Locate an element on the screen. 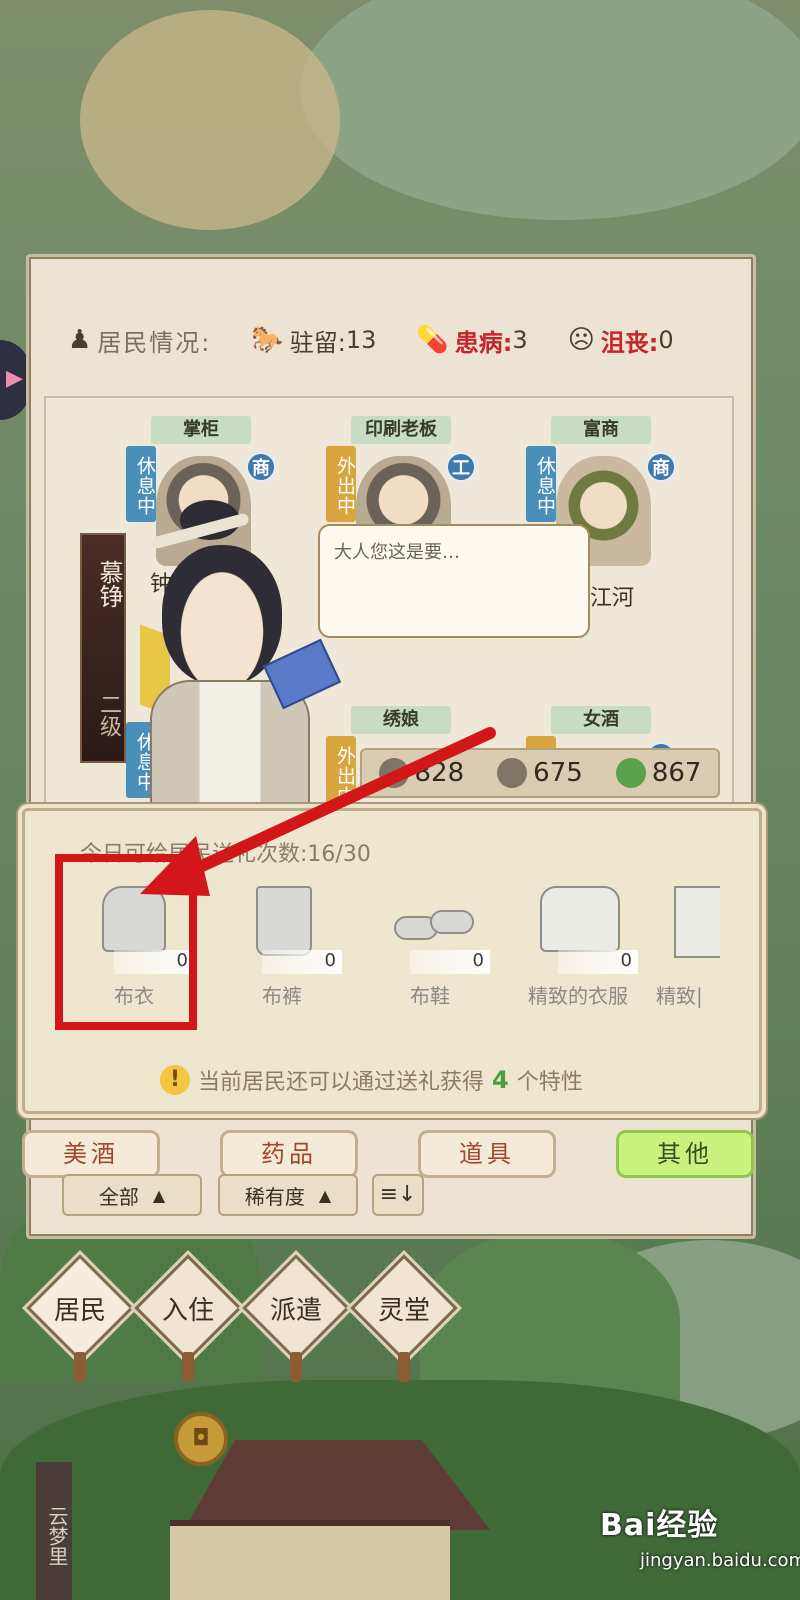 The width and height of the screenshot is (800, 1600). resident-name: 江河 is located at coordinates (612, 598).